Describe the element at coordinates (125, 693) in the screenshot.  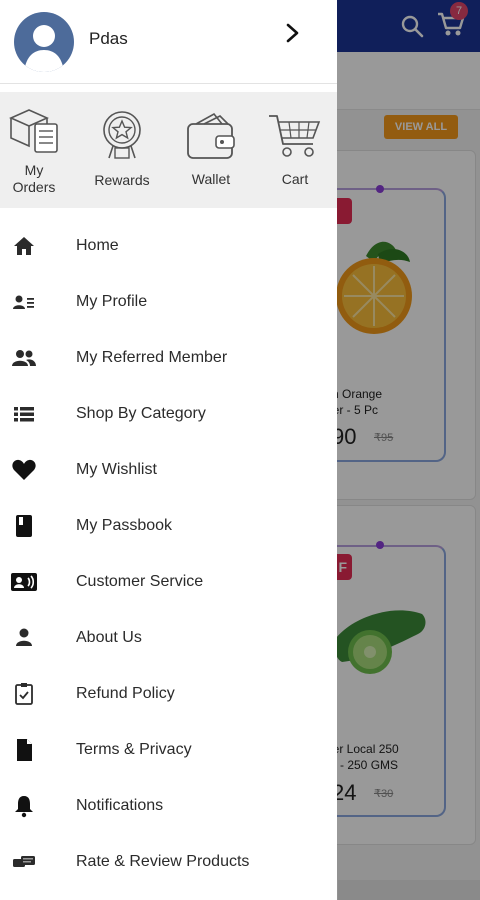
I see `menu-label: Refund Policy` at that location.